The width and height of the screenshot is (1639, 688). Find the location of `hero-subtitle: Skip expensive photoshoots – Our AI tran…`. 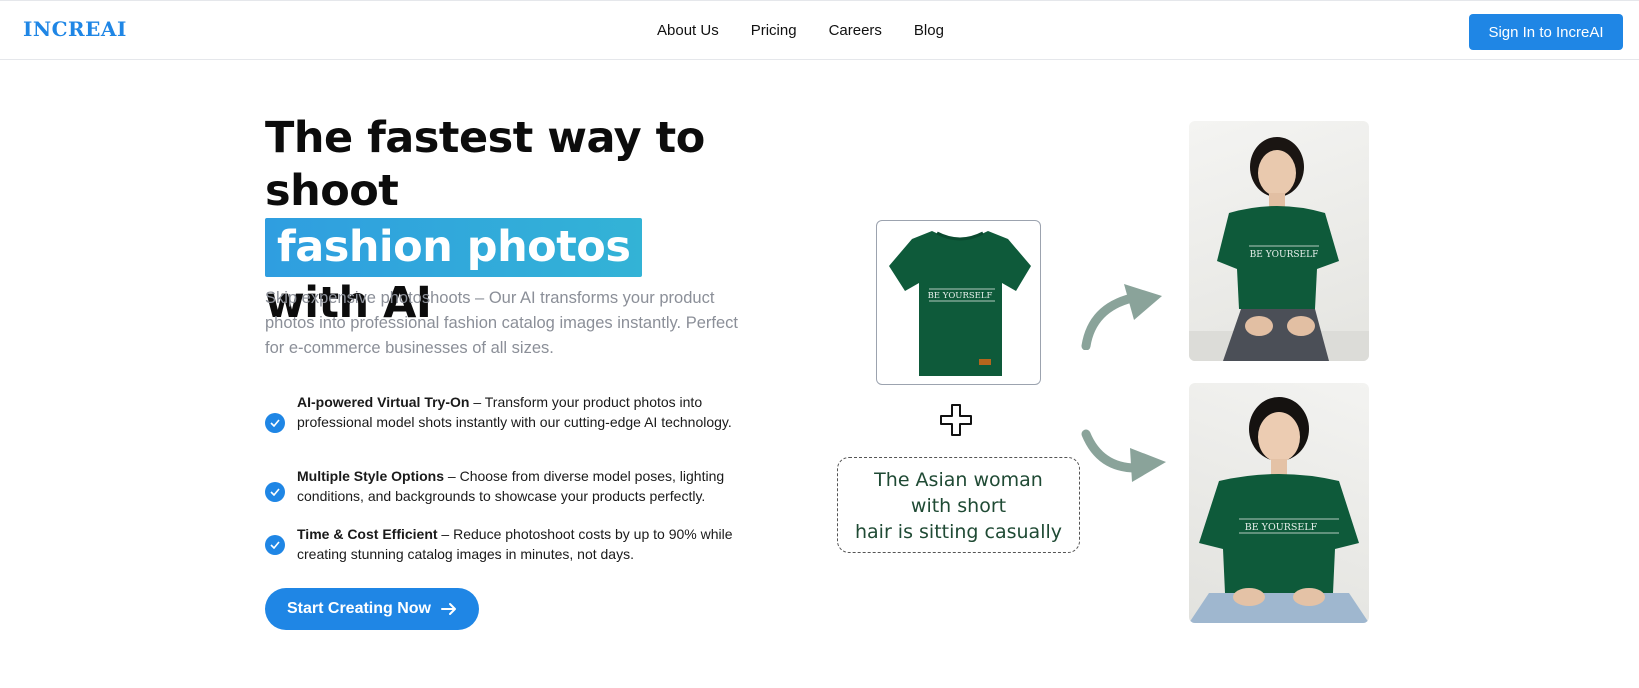

hero-subtitle: Skip expensive photoshoots – Our AI tran… is located at coordinates (501, 323).